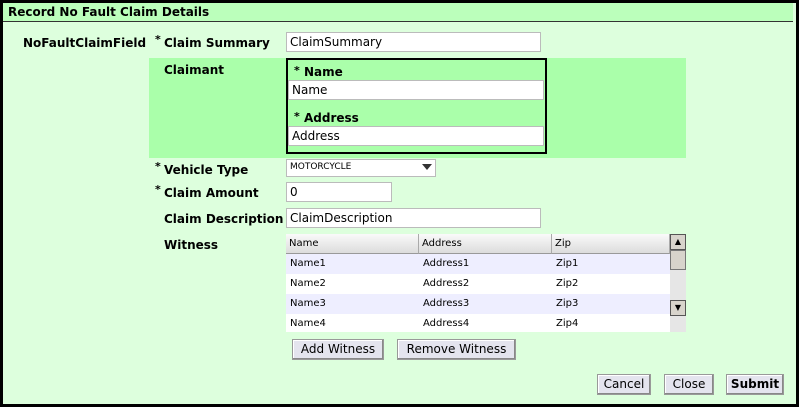 The width and height of the screenshot is (799, 407). Describe the element at coordinates (624, 384) in the screenshot. I see `cancel-button: Cancel` at that location.